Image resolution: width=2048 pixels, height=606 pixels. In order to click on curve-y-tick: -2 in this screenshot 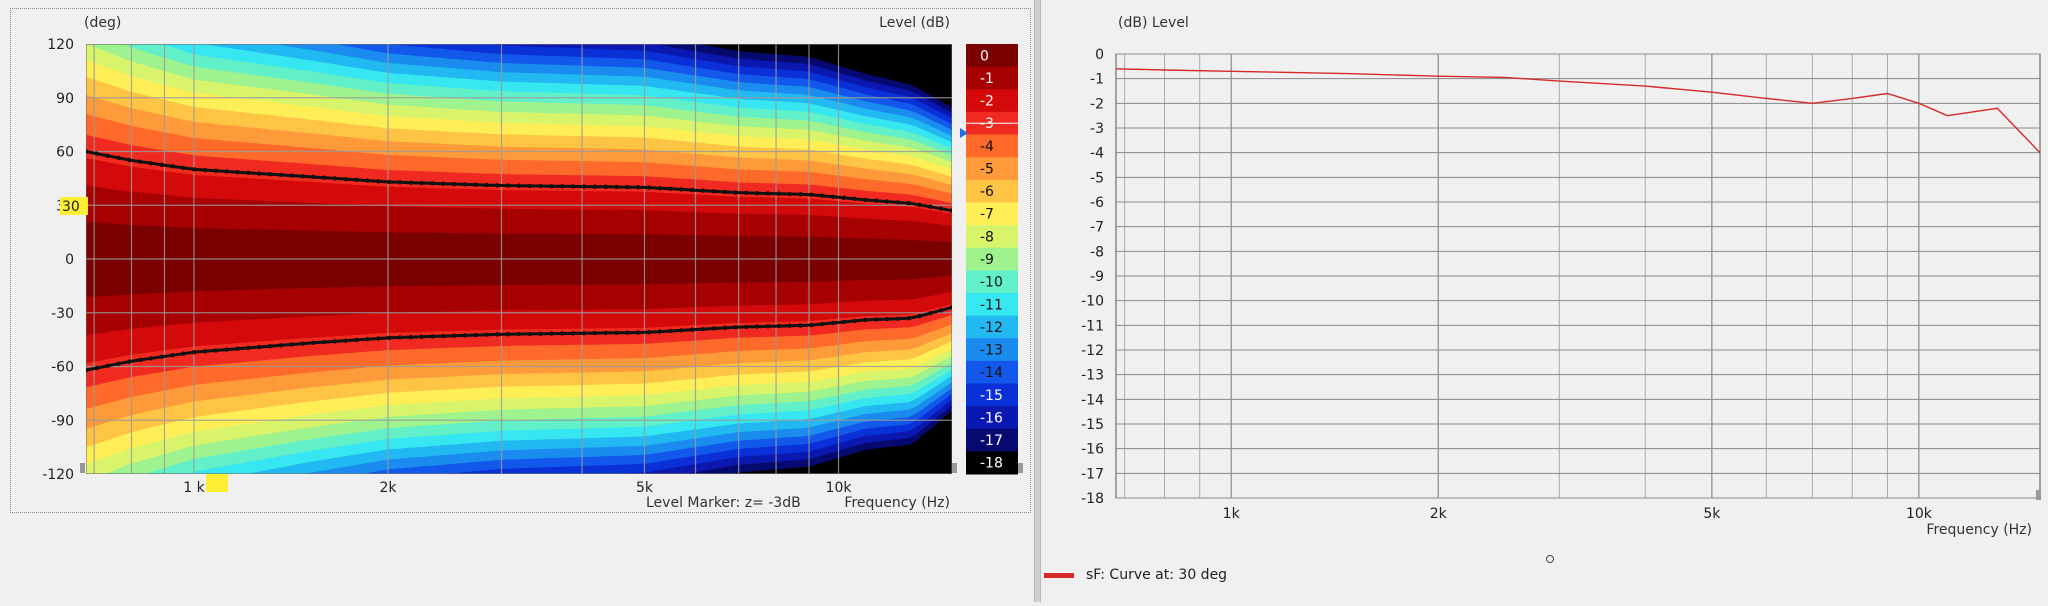, I will do `click(1097, 104)`.